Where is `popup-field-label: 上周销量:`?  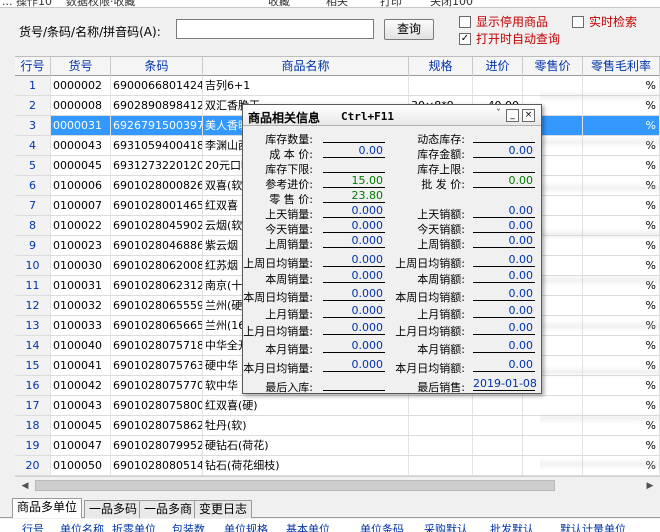
popup-field-label: 上周销量: is located at coordinates (289, 244).